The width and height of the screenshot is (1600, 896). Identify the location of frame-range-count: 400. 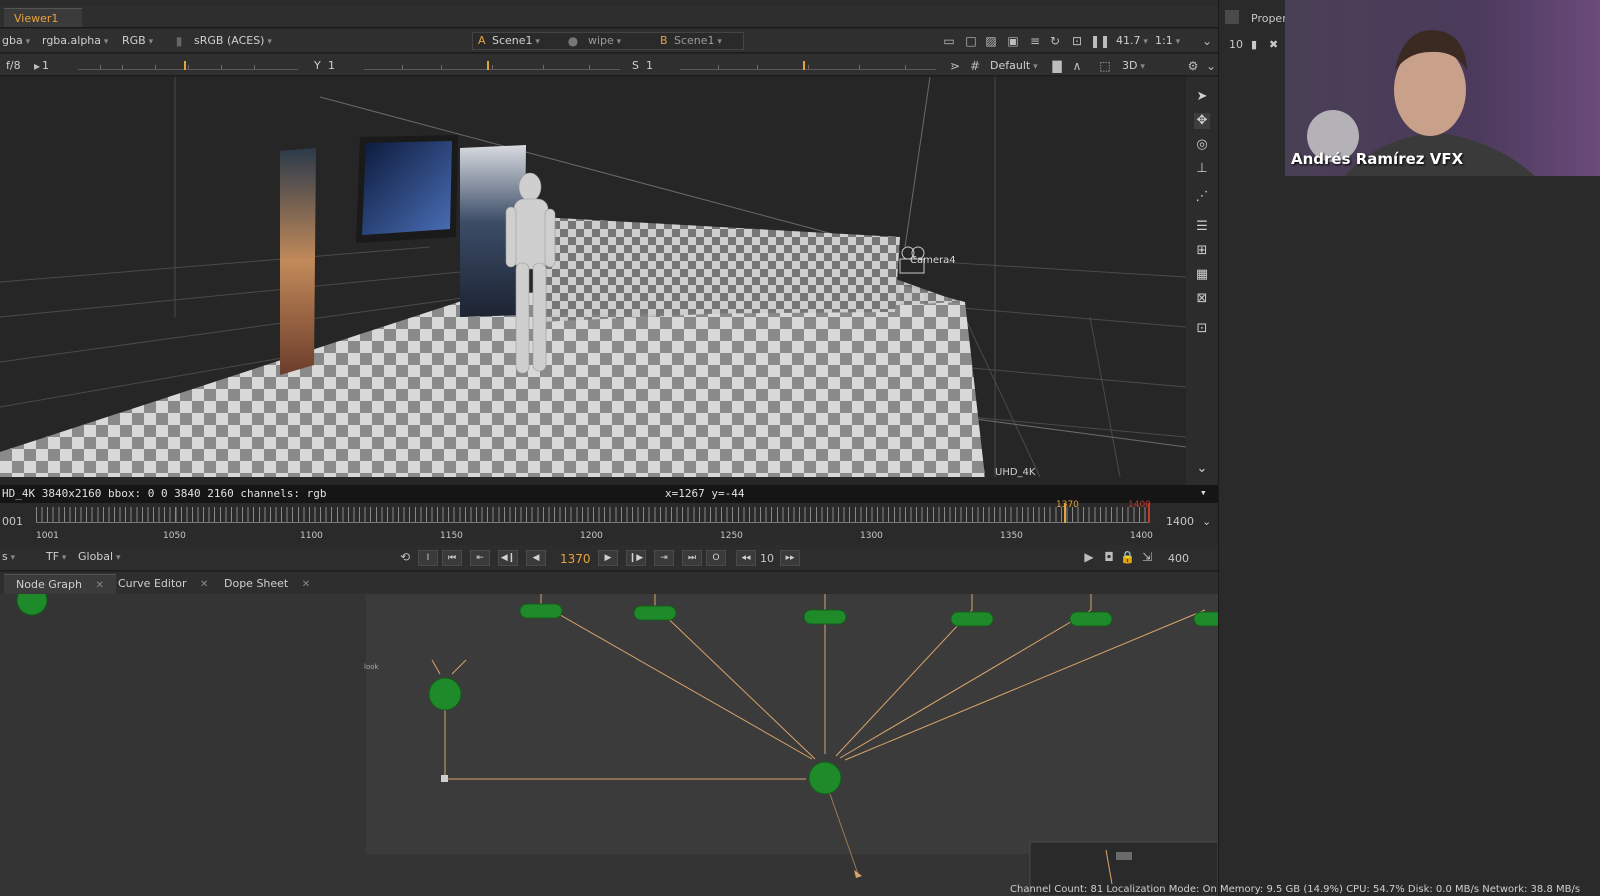
(1178, 558).